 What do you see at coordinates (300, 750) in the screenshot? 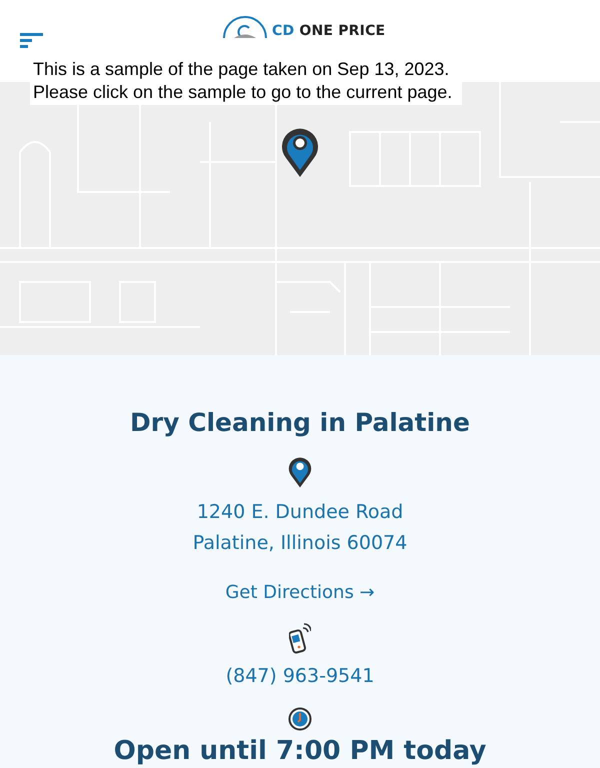
I see `opening-hours: Open until 7:00 PM today` at bounding box center [300, 750].